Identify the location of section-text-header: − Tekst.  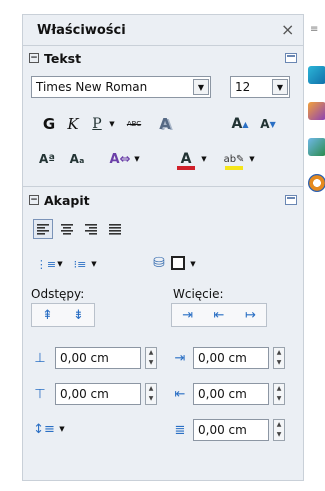
(55, 58).